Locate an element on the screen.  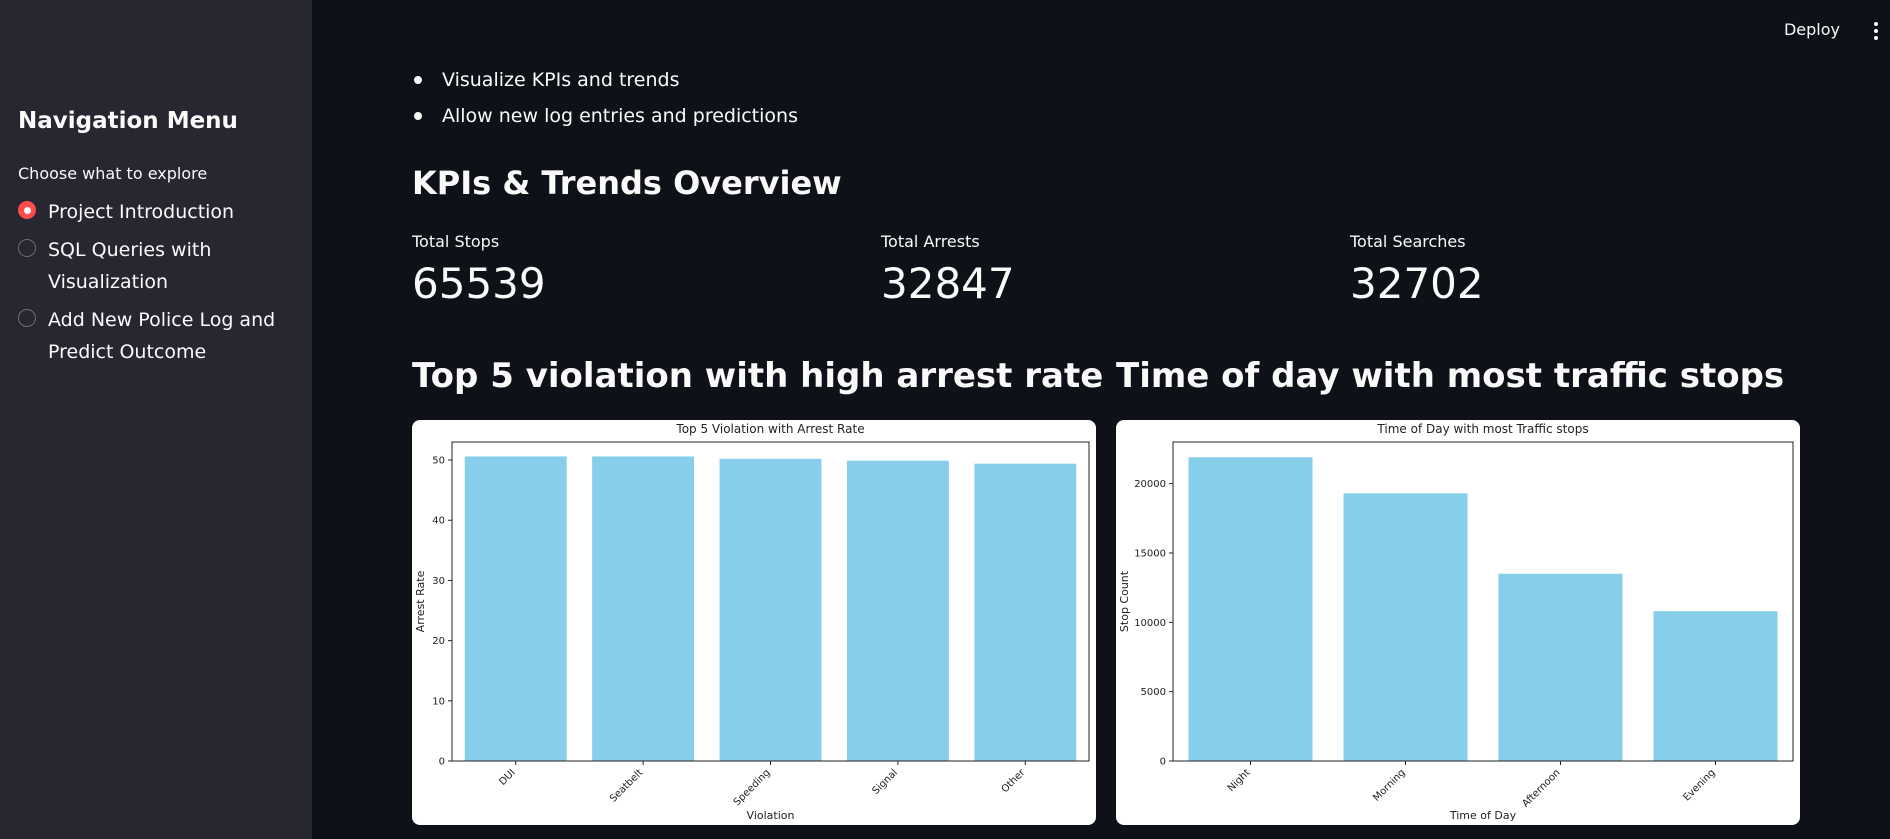
nav-option-project-introduction: Project Introduction is located at coordinates (158, 212).